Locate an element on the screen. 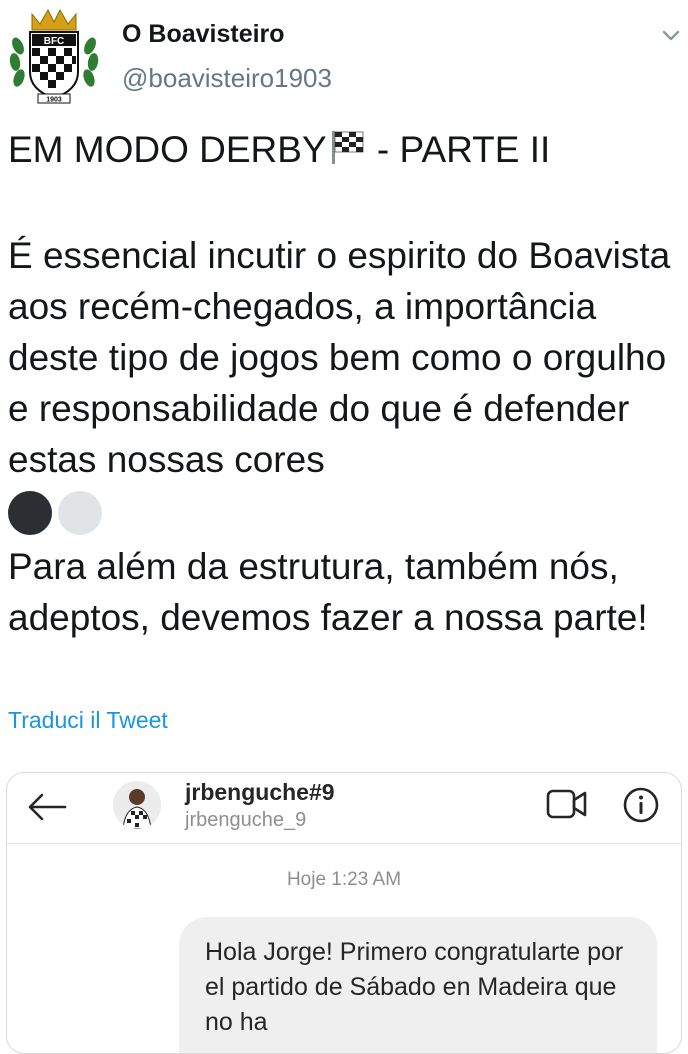  translate-tweet-link: Traduci il Tweet is located at coordinates (88, 720).